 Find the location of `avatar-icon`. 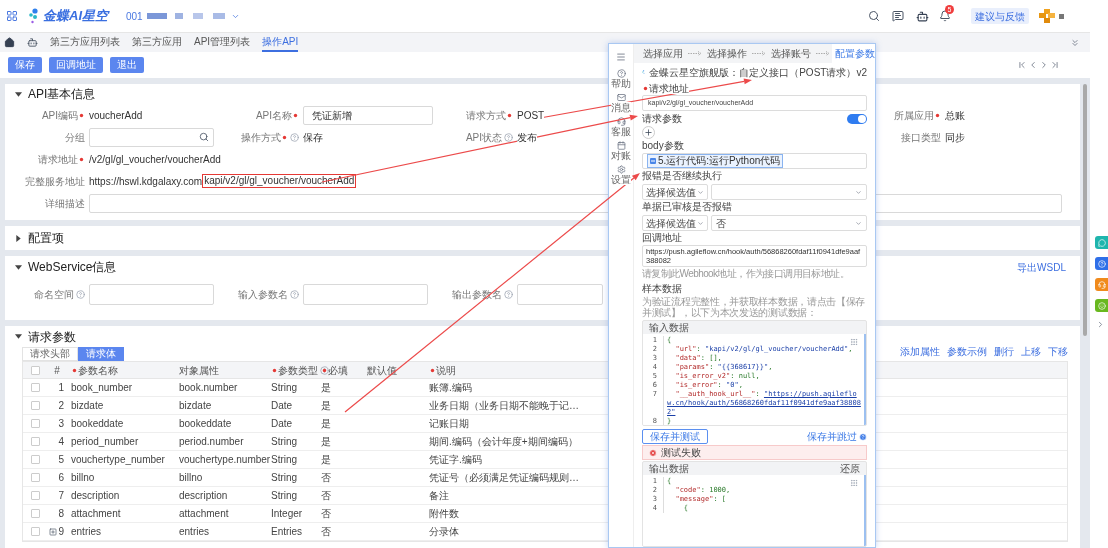

avatar-icon is located at coordinates (1047, 16).